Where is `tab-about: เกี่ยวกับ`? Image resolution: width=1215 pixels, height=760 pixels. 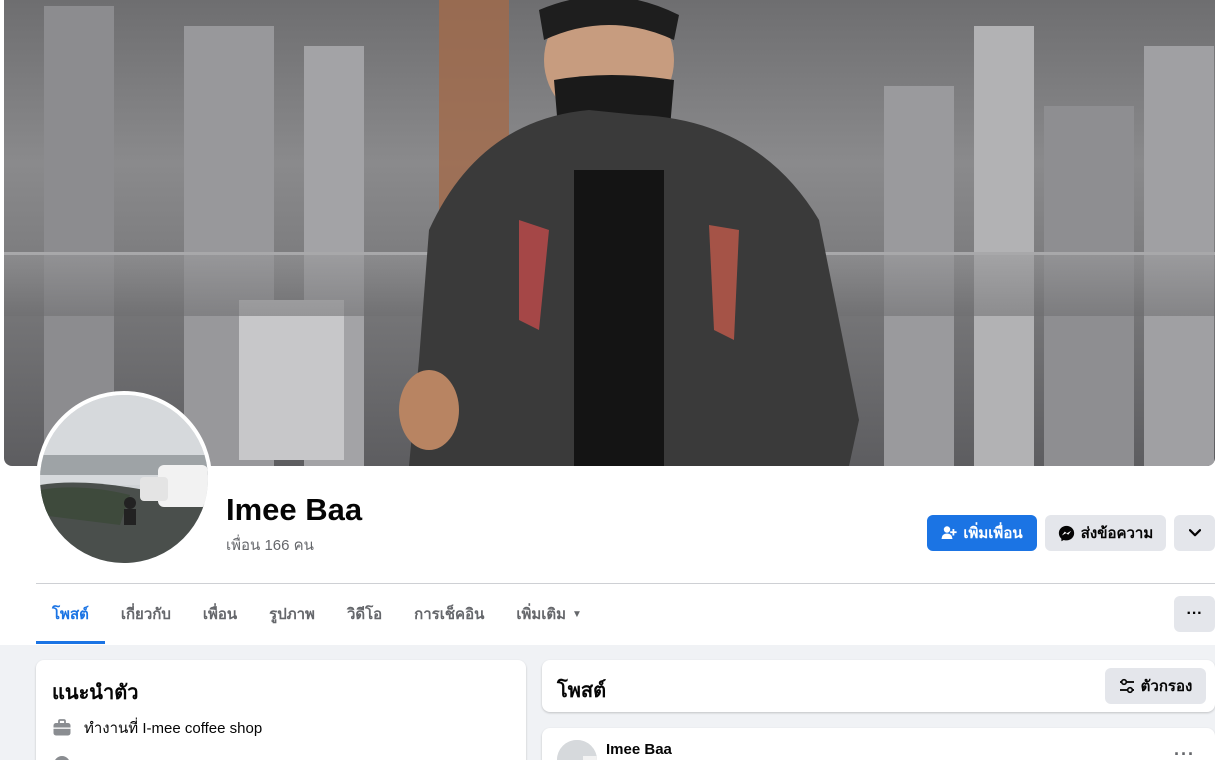 tab-about: เกี่ยวกับ is located at coordinates (146, 614).